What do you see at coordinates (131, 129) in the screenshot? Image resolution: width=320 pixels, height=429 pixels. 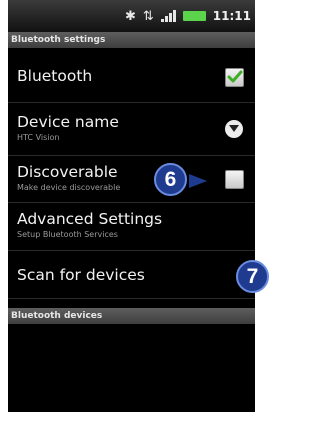 I see `device-name-row: Device name HTC Vision` at bounding box center [131, 129].